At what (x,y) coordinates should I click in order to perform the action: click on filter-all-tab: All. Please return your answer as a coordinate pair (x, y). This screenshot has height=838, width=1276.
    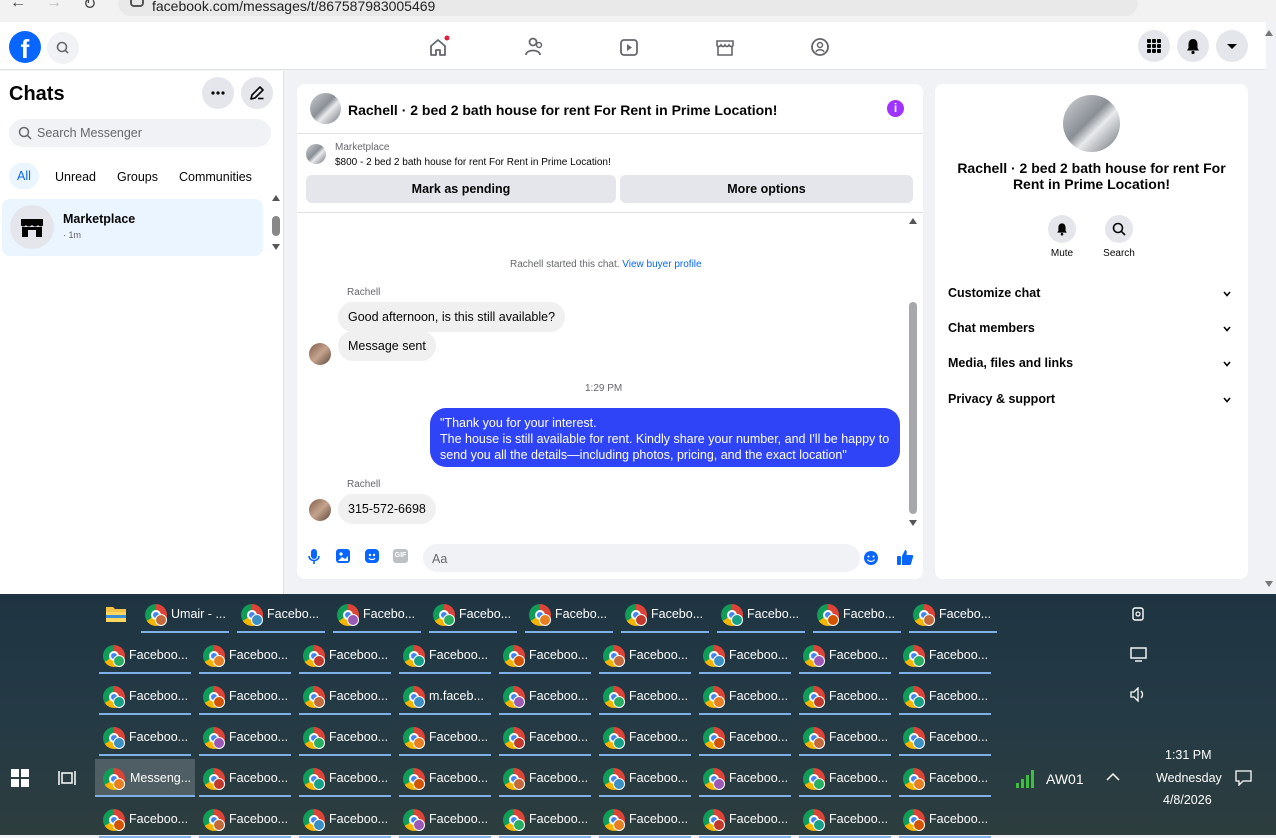
    Looking at the image, I should click on (24, 176).